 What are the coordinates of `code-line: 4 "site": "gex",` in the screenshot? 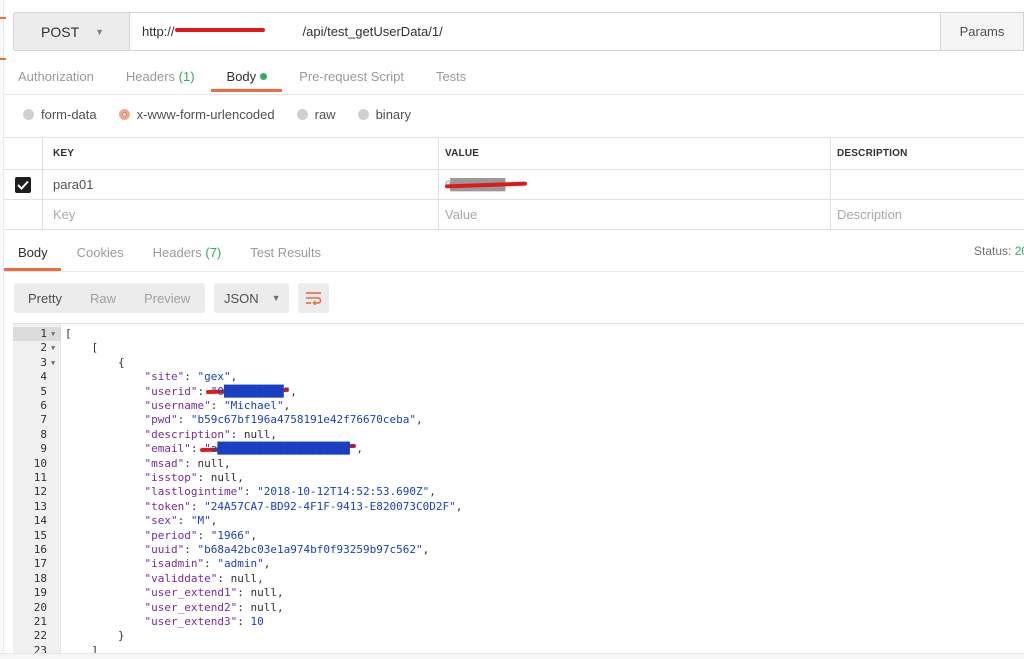 It's located at (518, 377).